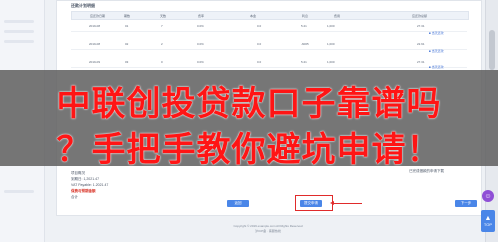 The height and width of the screenshot is (242, 498). What do you see at coordinates (78, 173) in the screenshot?
I see `misc-line: 项目概况` at bounding box center [78, 173].